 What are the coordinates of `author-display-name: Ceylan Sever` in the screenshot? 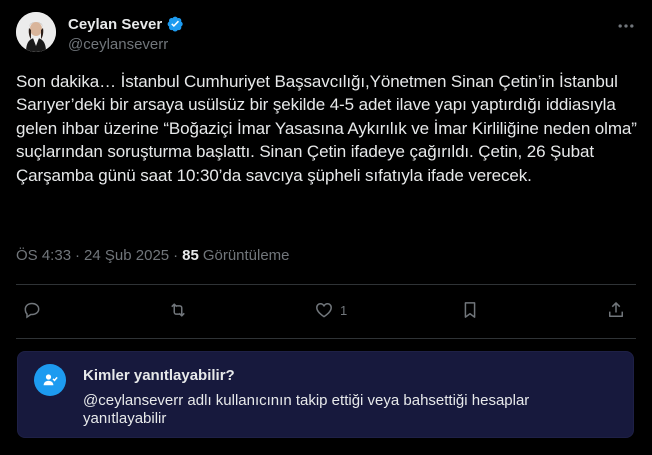 It's located at (115, 24).